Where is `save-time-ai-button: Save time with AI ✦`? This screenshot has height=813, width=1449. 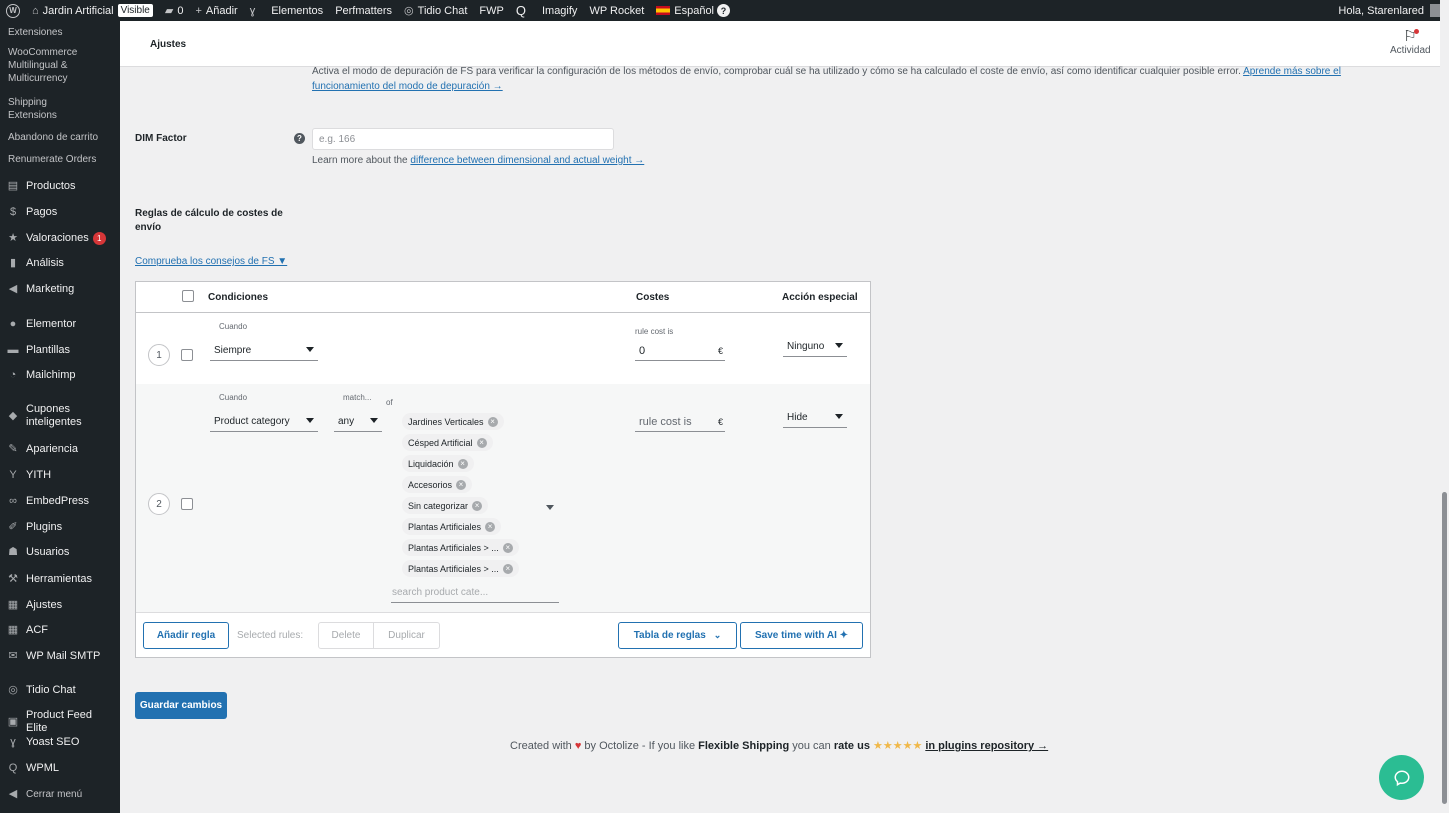 save-time-ai-button: Save time with AI ✦ is located at coordinates (801, 635).